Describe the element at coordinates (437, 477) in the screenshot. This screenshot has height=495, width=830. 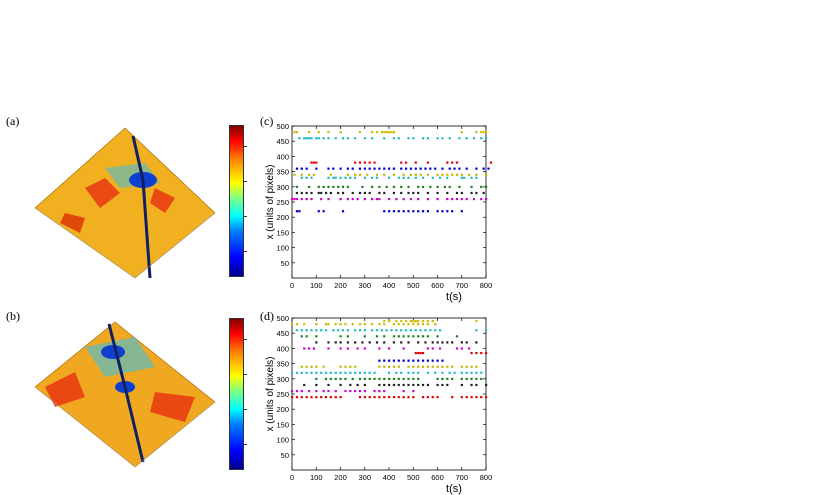
I see `x-tick-label: 600` at that location.